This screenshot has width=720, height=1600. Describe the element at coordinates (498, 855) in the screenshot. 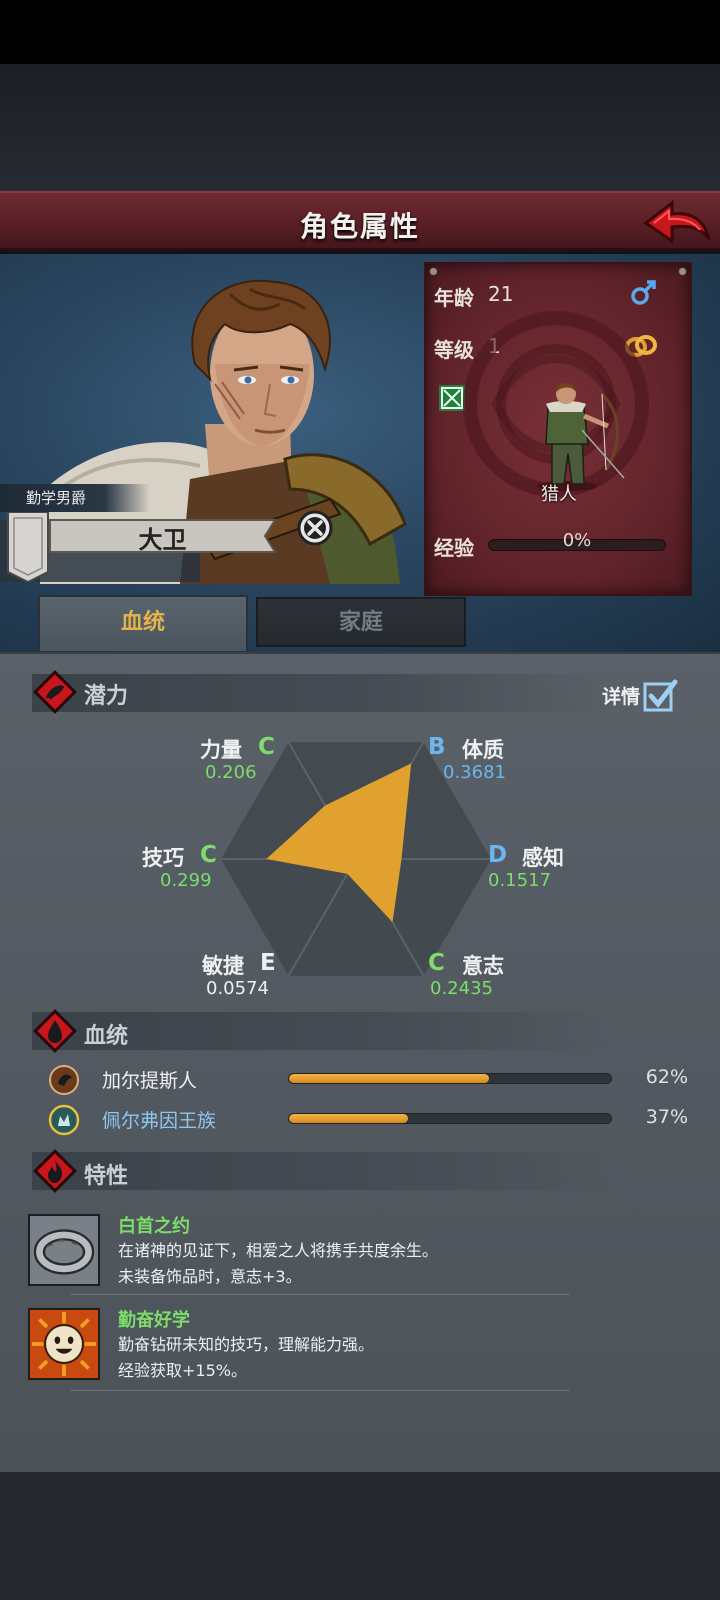

I see `attr-perception-grade: D` at that location.